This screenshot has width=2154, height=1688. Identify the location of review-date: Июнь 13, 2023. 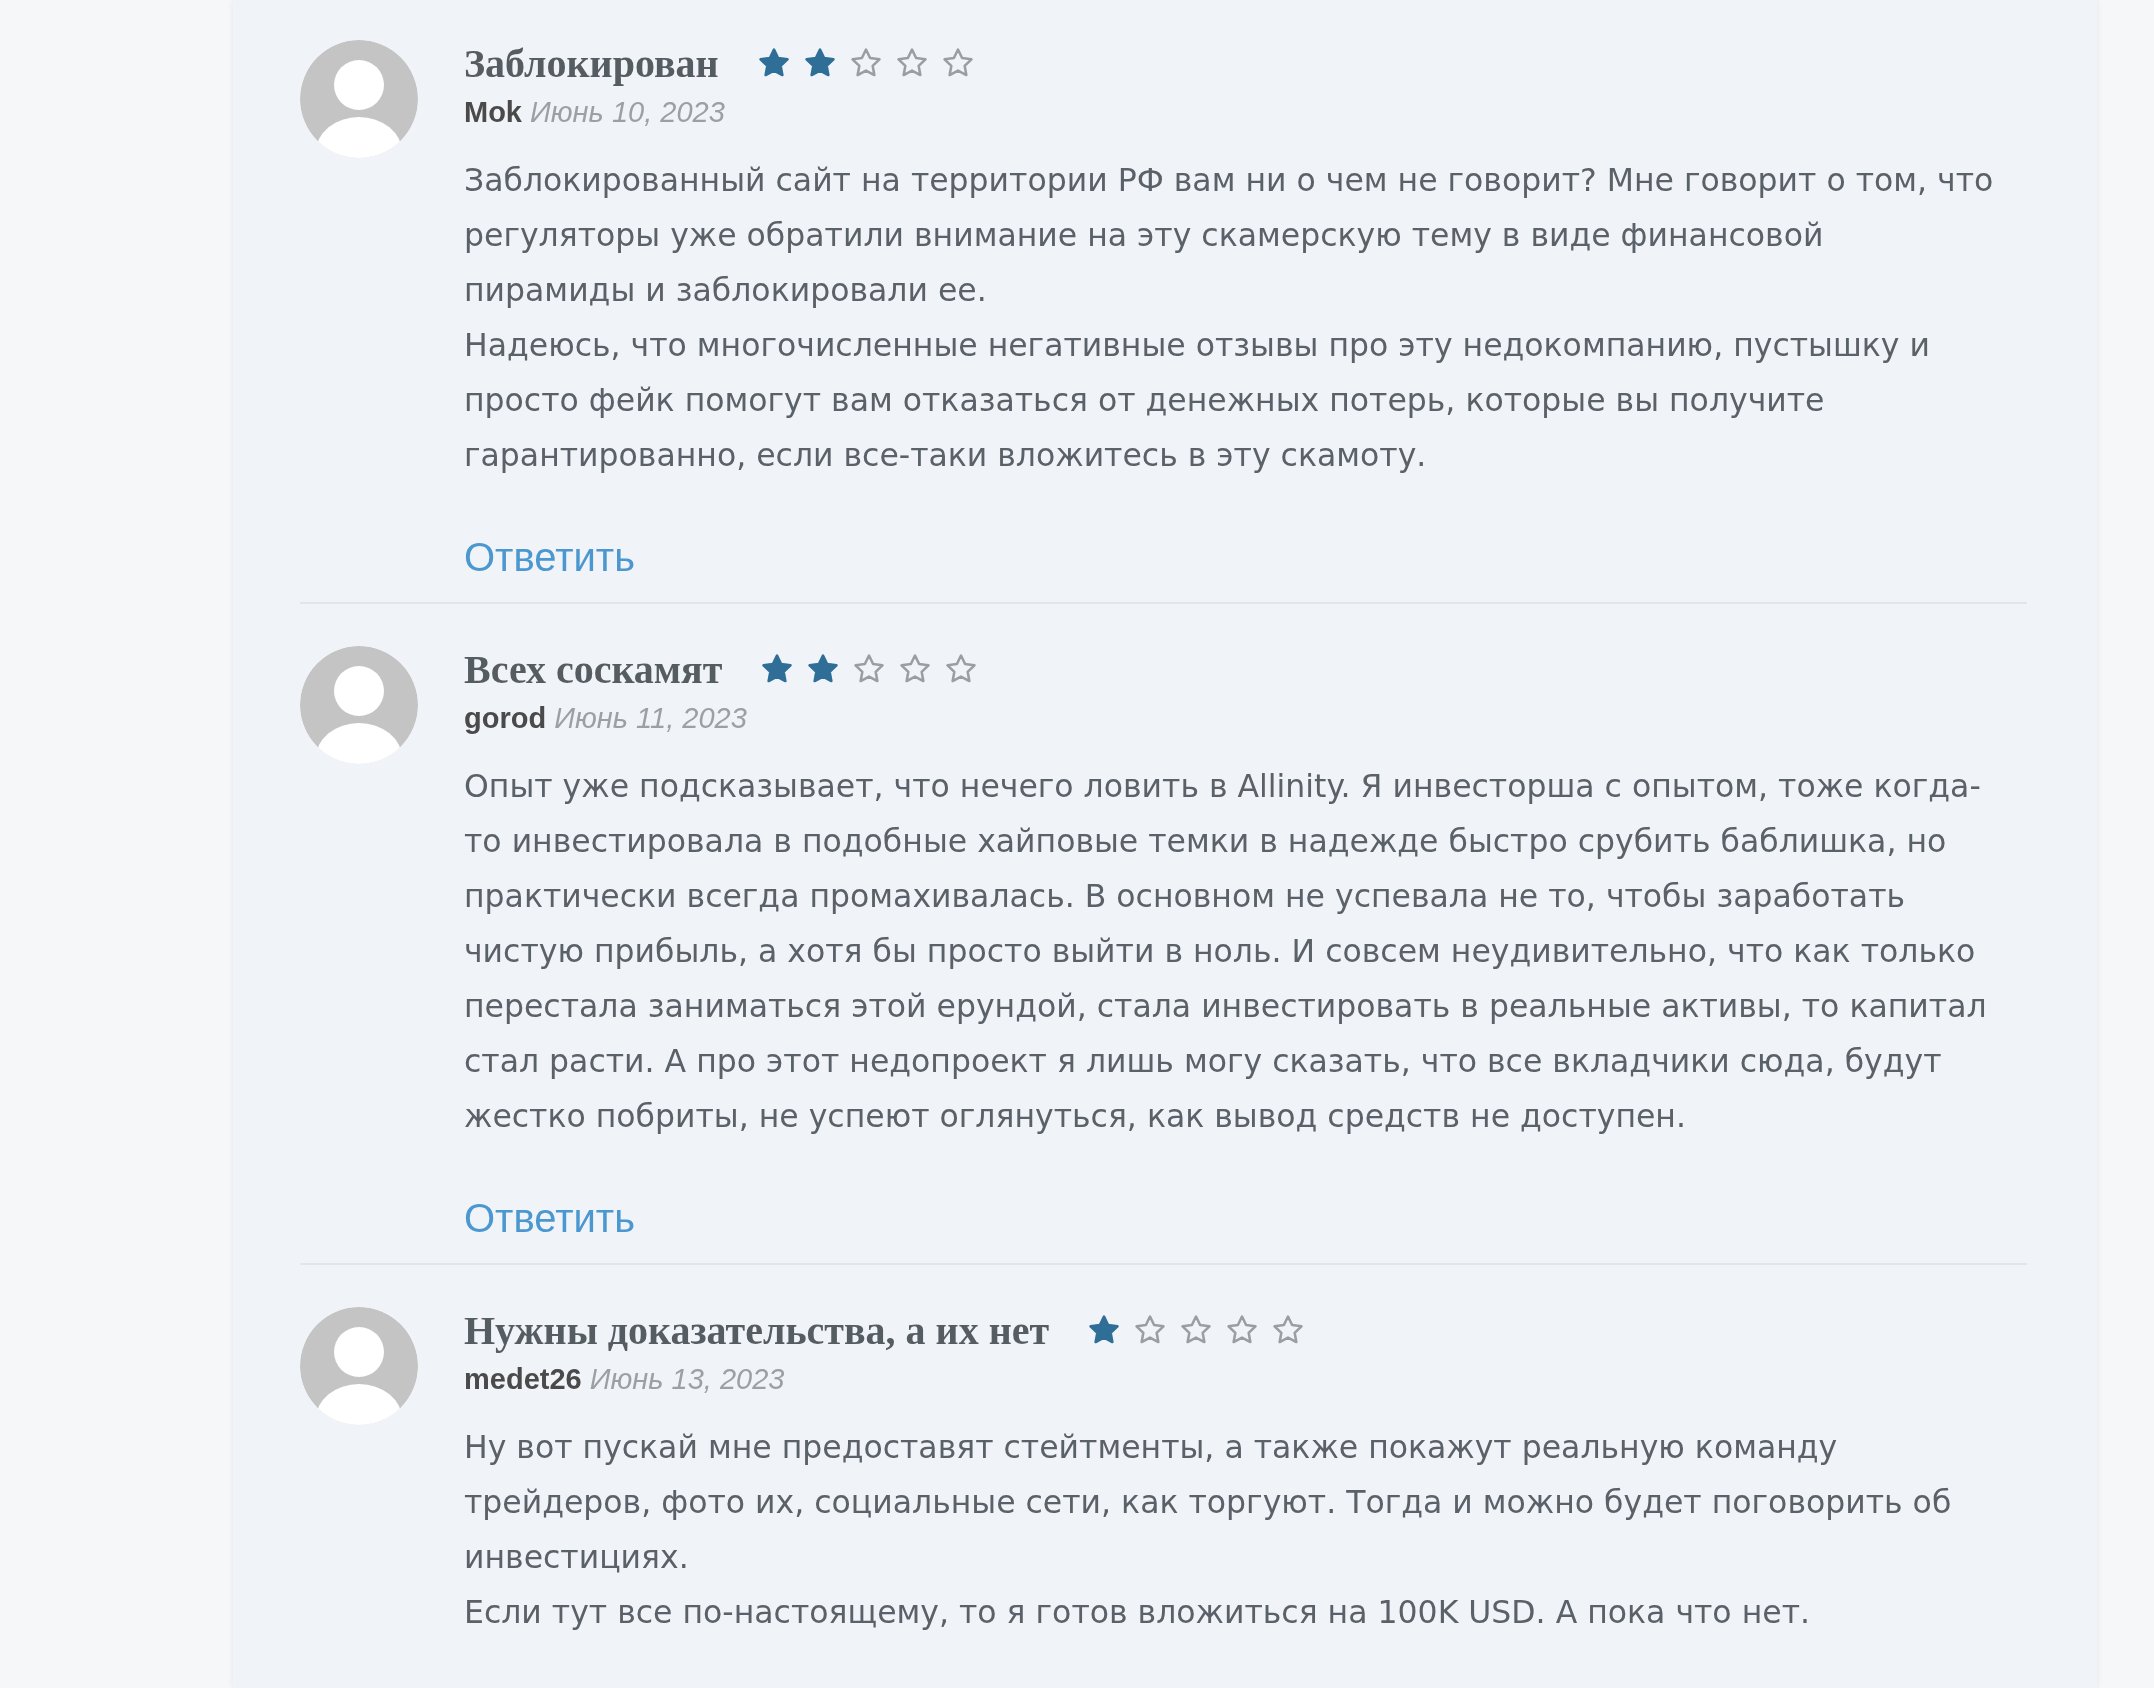
(687, 1379).